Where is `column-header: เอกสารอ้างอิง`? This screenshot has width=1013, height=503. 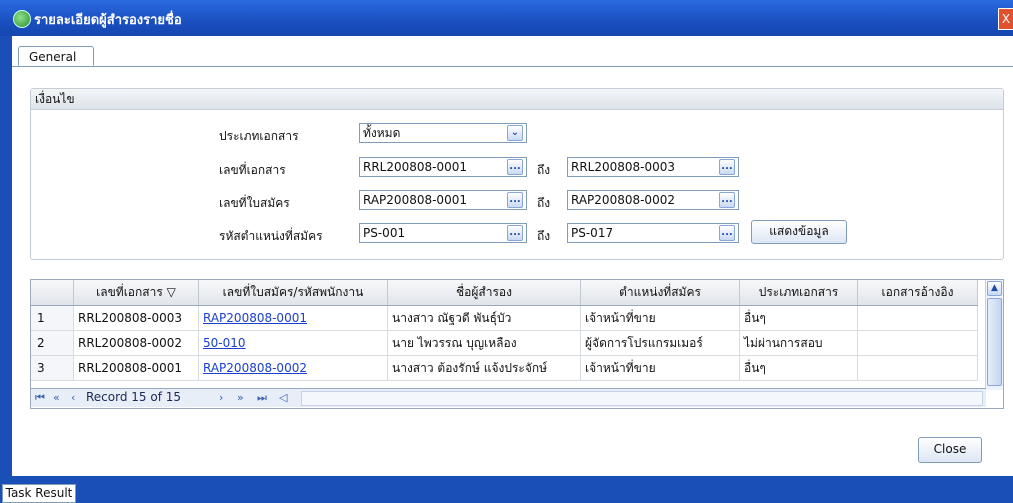 column-header: เอกสารอ้างอิง is located at coordinates (917, 293).